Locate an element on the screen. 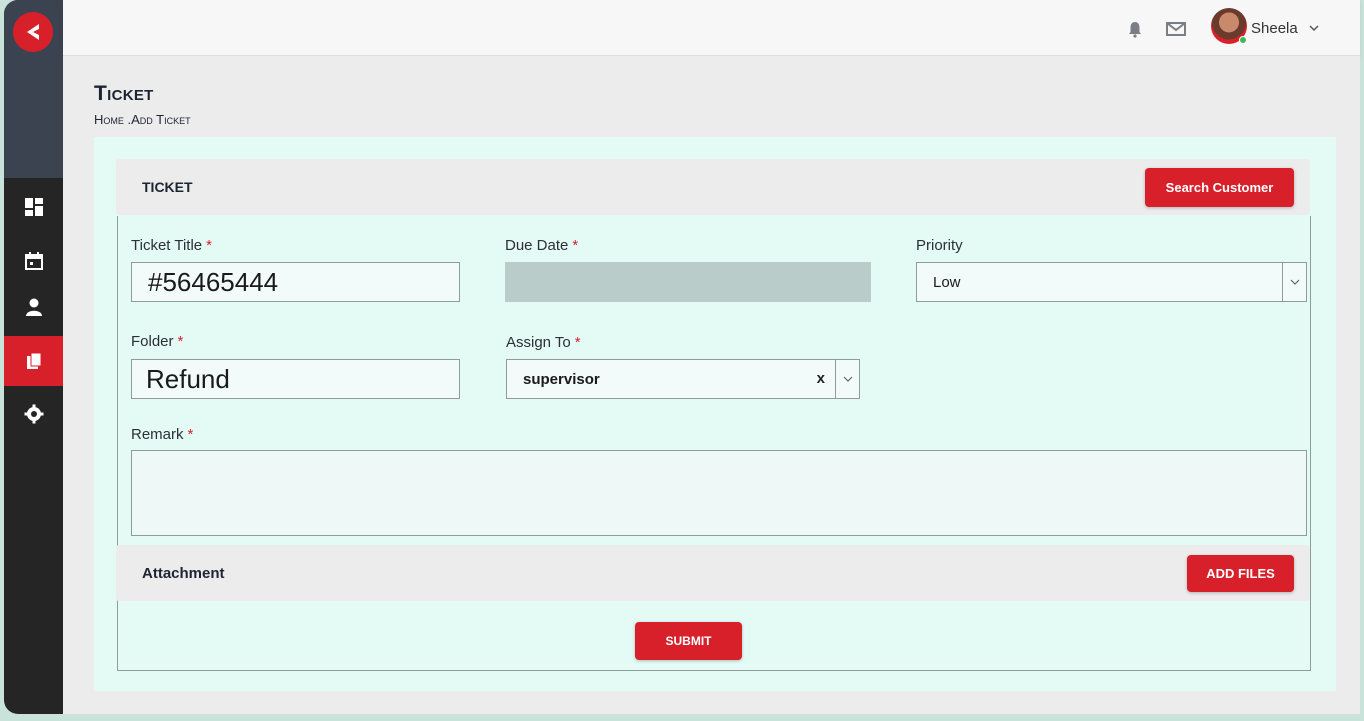 Image resolution: width=1364 pixels, height=721 pixels. assign-to-select: supervisor x is located at coordinates (683, 379).